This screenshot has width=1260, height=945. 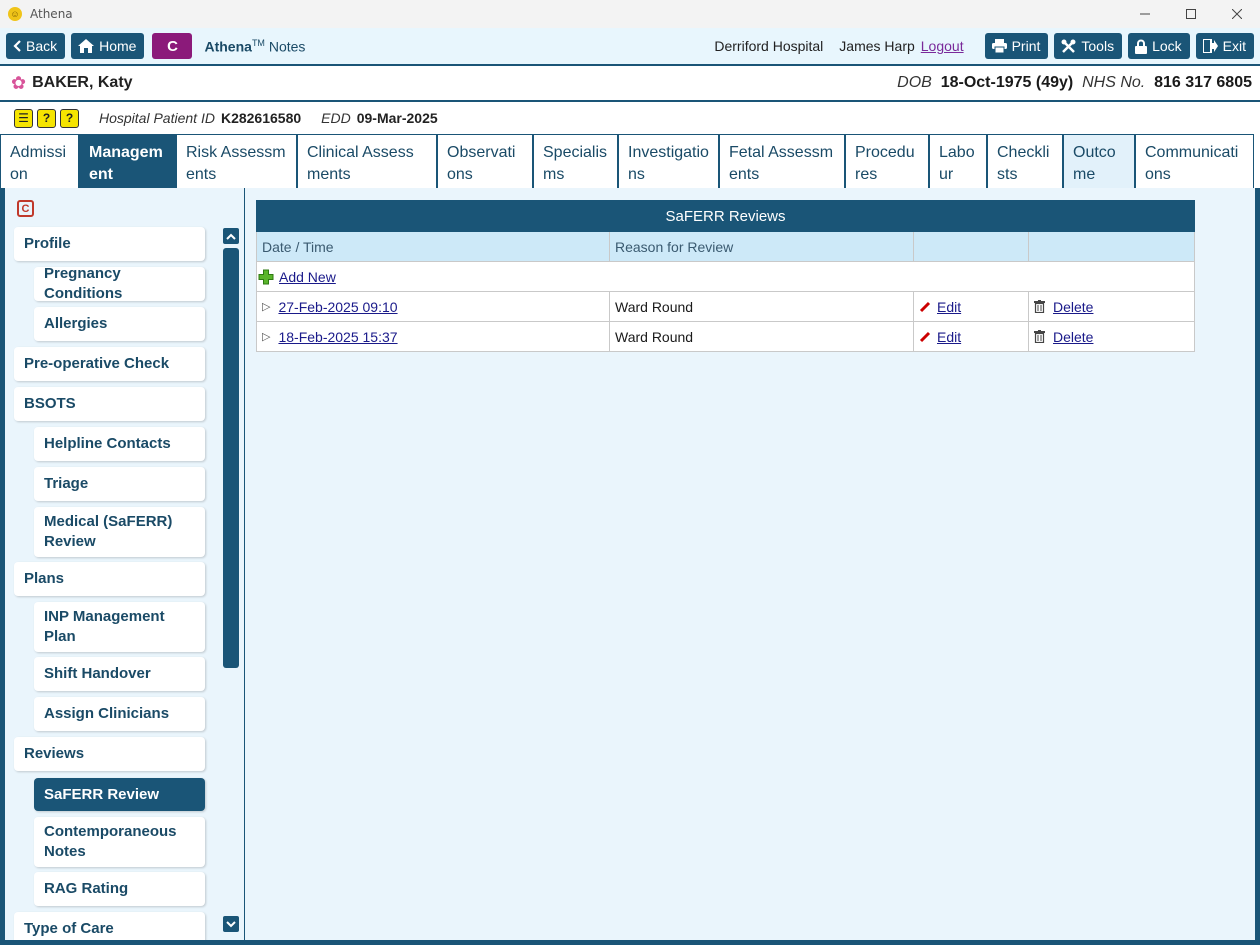 What do you see at coordinates (119, 324) in the screenshot?
I see `sidebar-item-allergies: Allergies` at bounding box center [119, 324].